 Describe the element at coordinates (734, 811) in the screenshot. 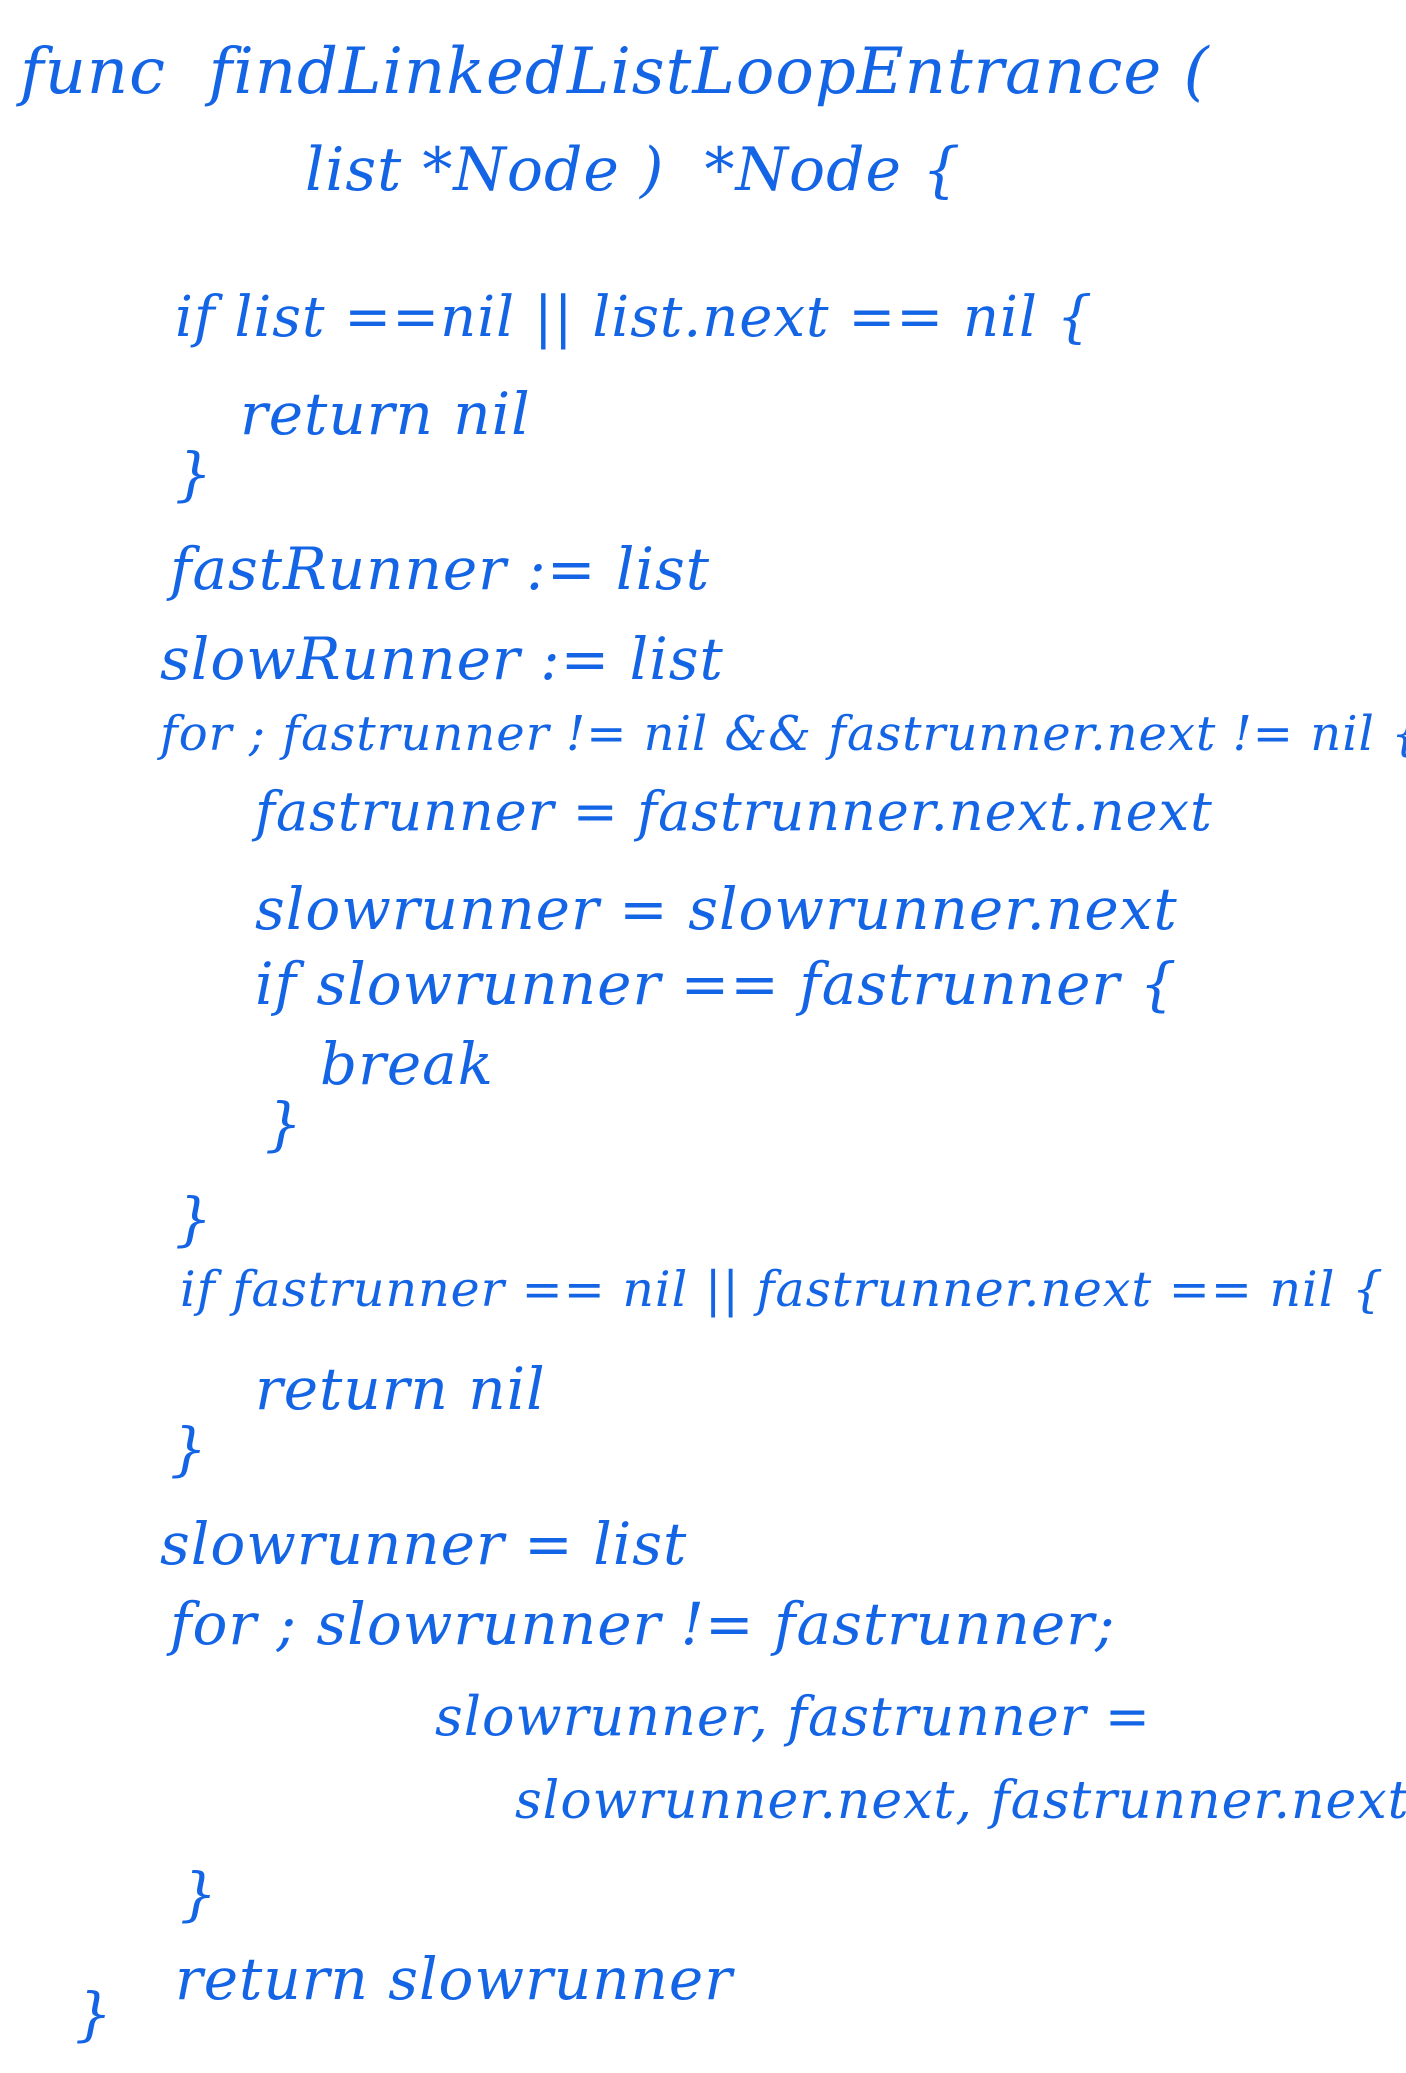

I see `code-line-fast-advance: fastrunner = fastrunner.next.next` at that location.